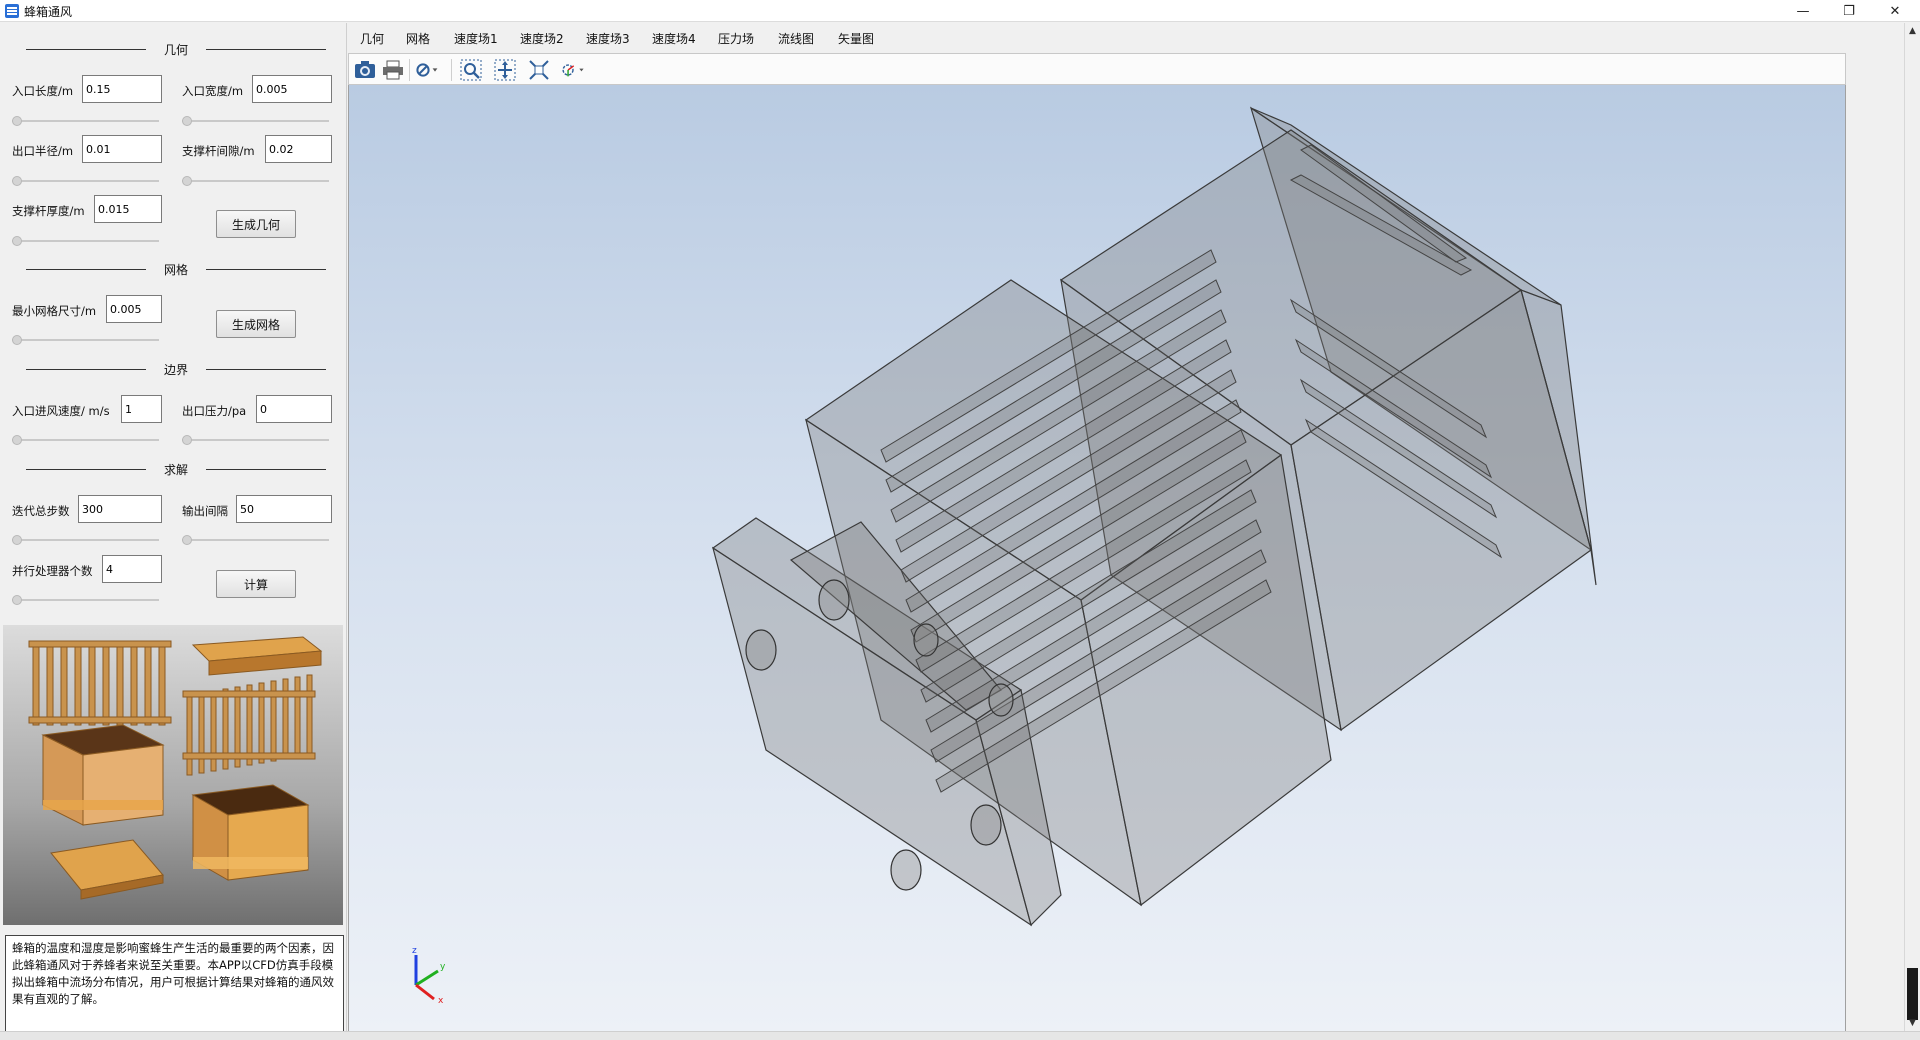  Describe the element at coordinates (85, 121) in the screenshot. I see `inlet-length-slider` at that location.